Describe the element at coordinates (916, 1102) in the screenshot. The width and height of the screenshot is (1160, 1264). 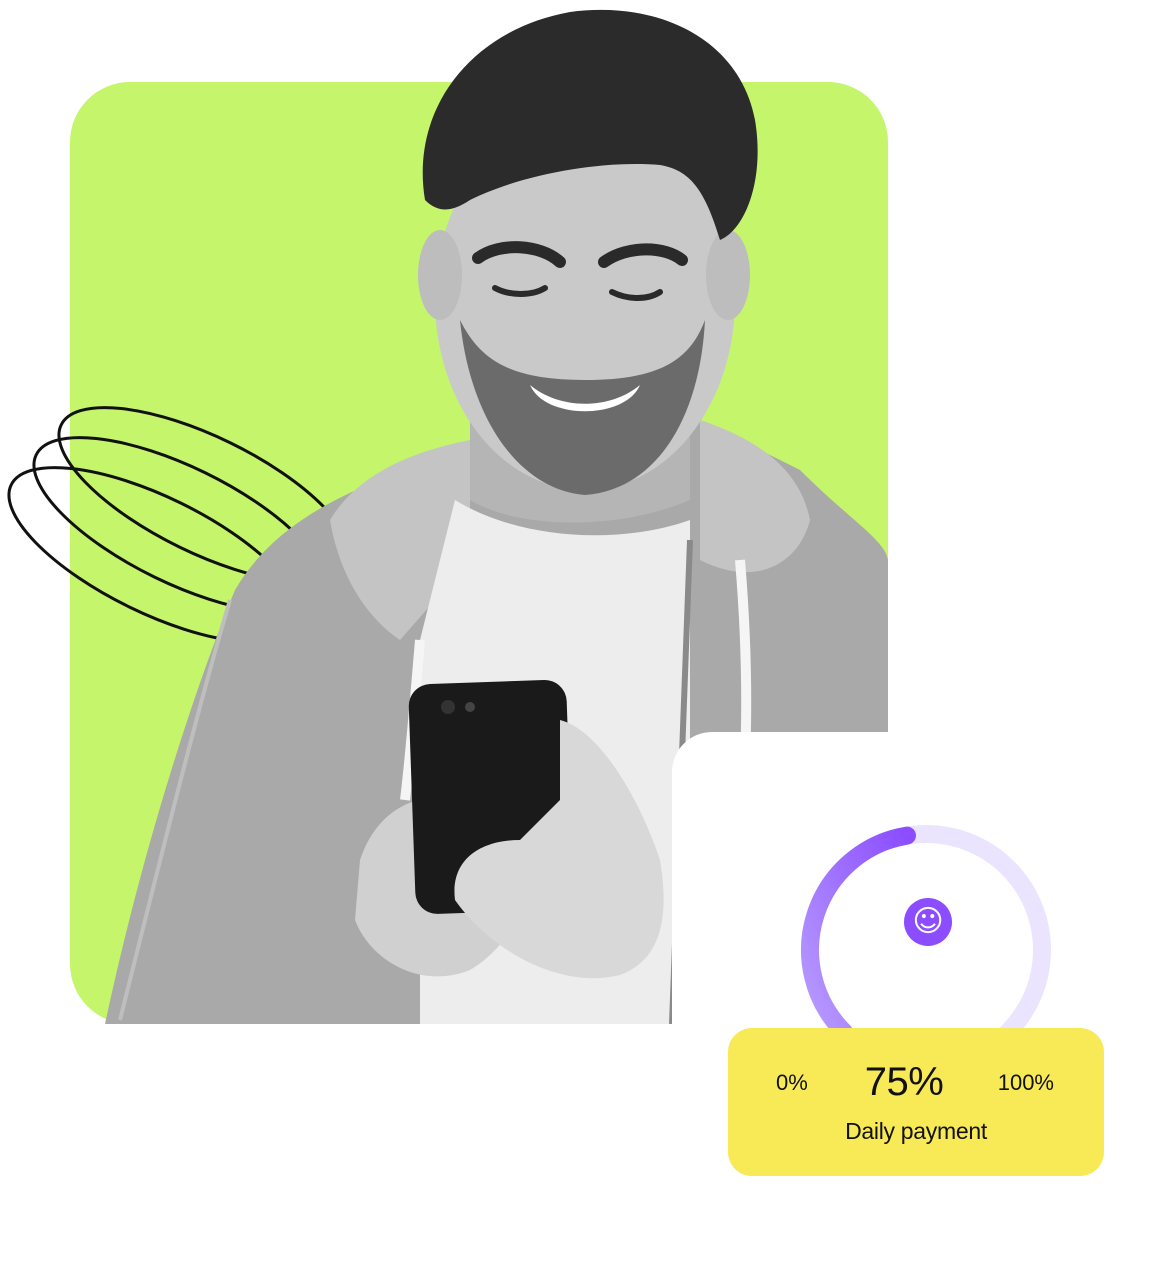
I see `daily-payment-card: 0% 75% 100% Daily payment` at that location.